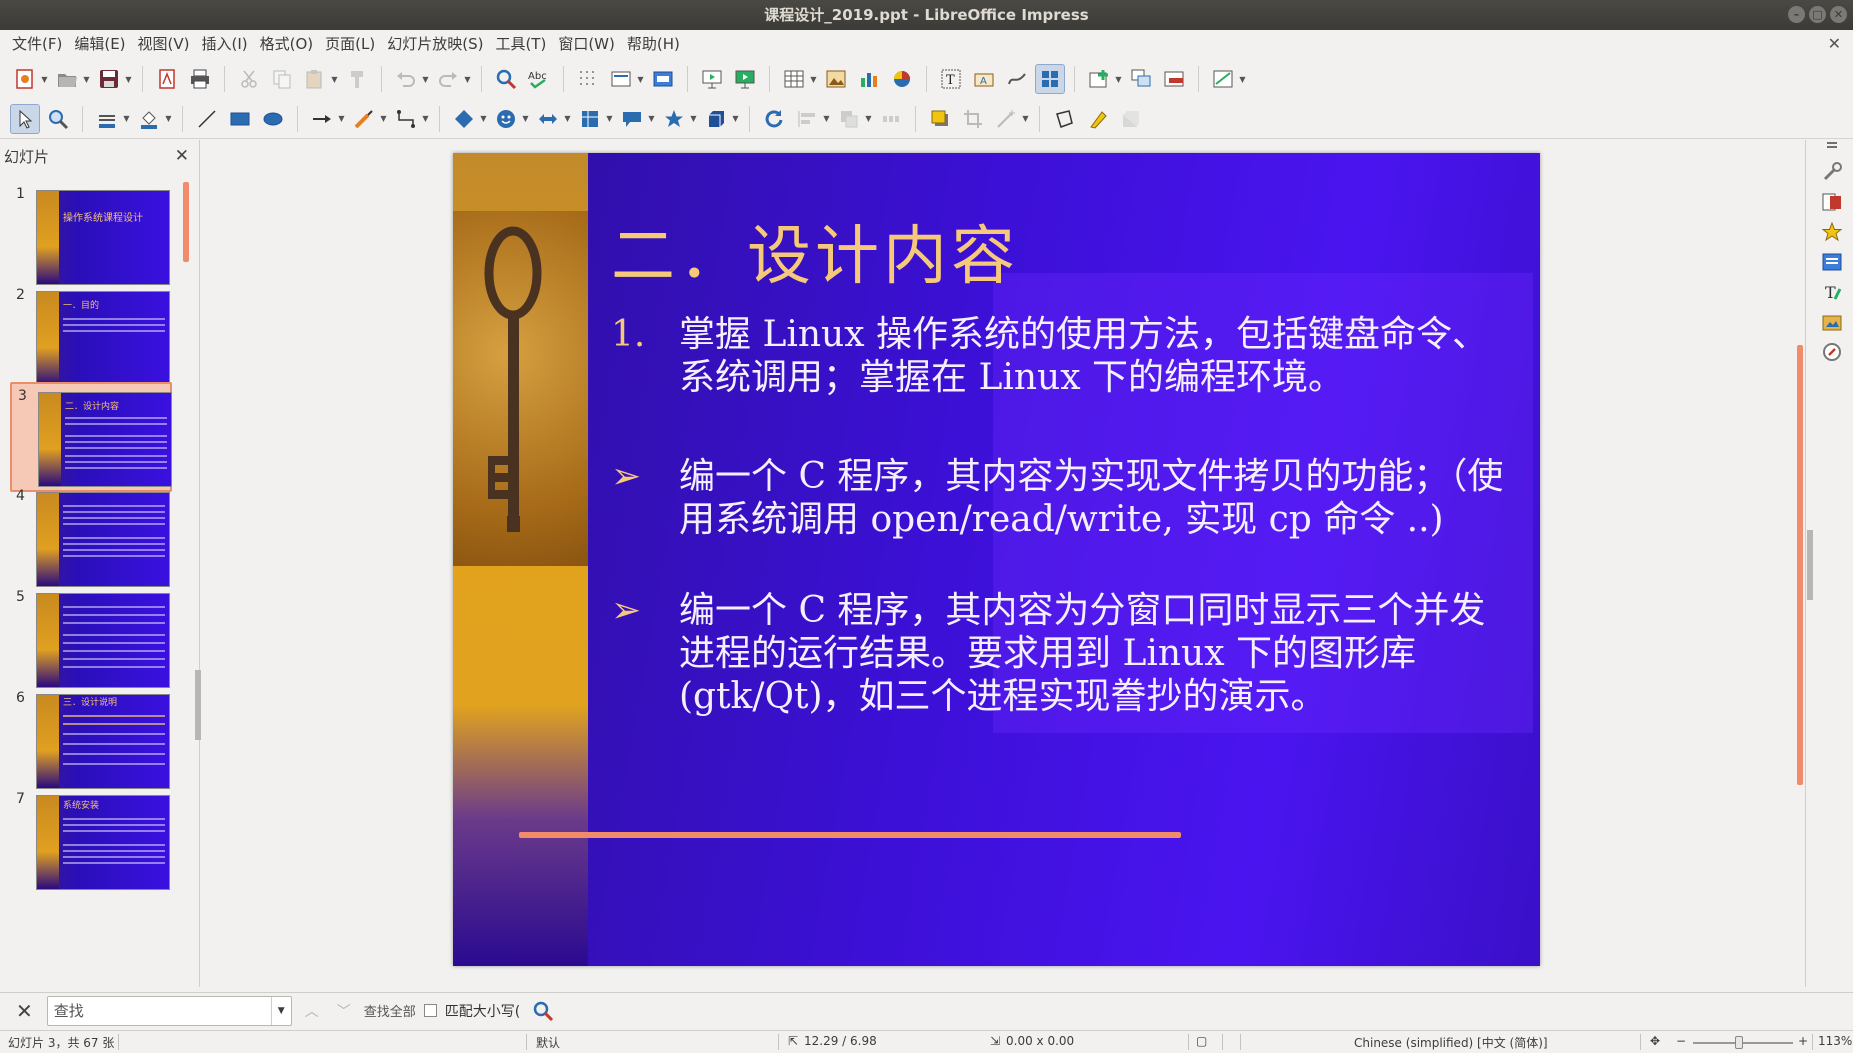  Describe the element at coordinates (849, 119) in the screenshot. I see `arrange-icon` at that location.